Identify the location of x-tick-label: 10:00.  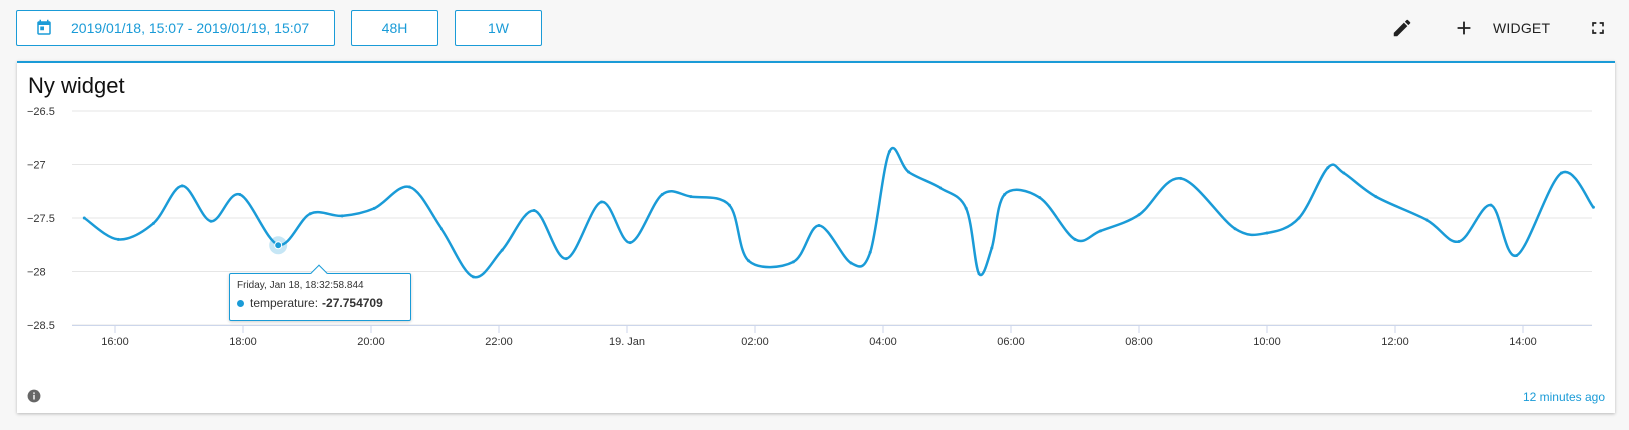
(1267, 342).